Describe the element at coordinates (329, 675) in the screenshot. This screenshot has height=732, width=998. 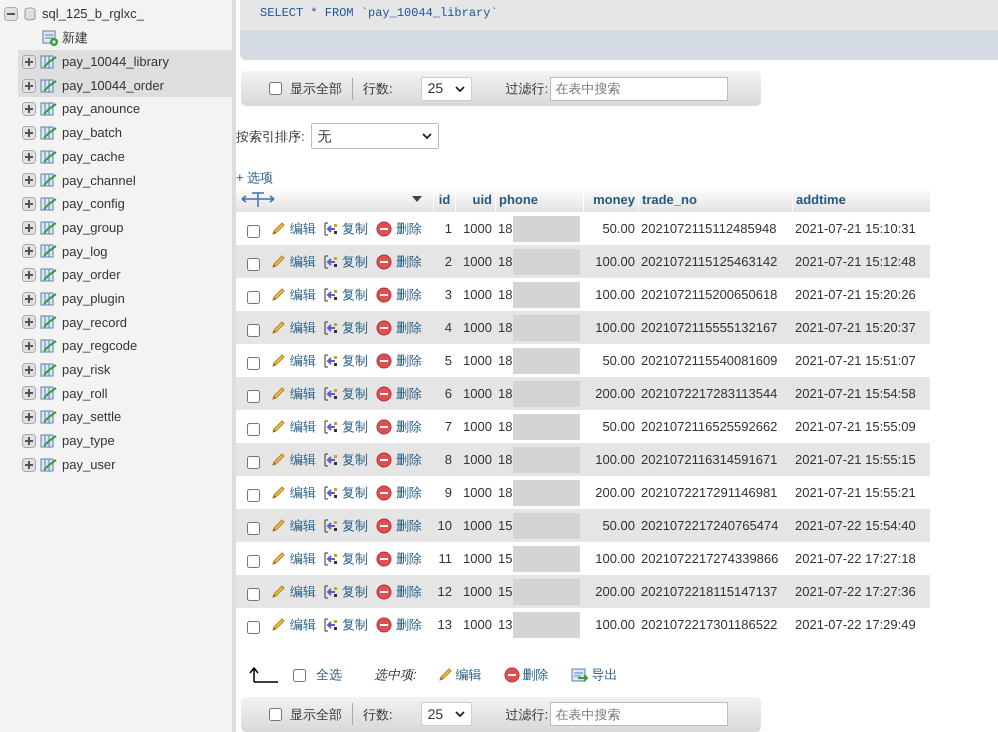
I see `select-all-link: 全选` at that location.